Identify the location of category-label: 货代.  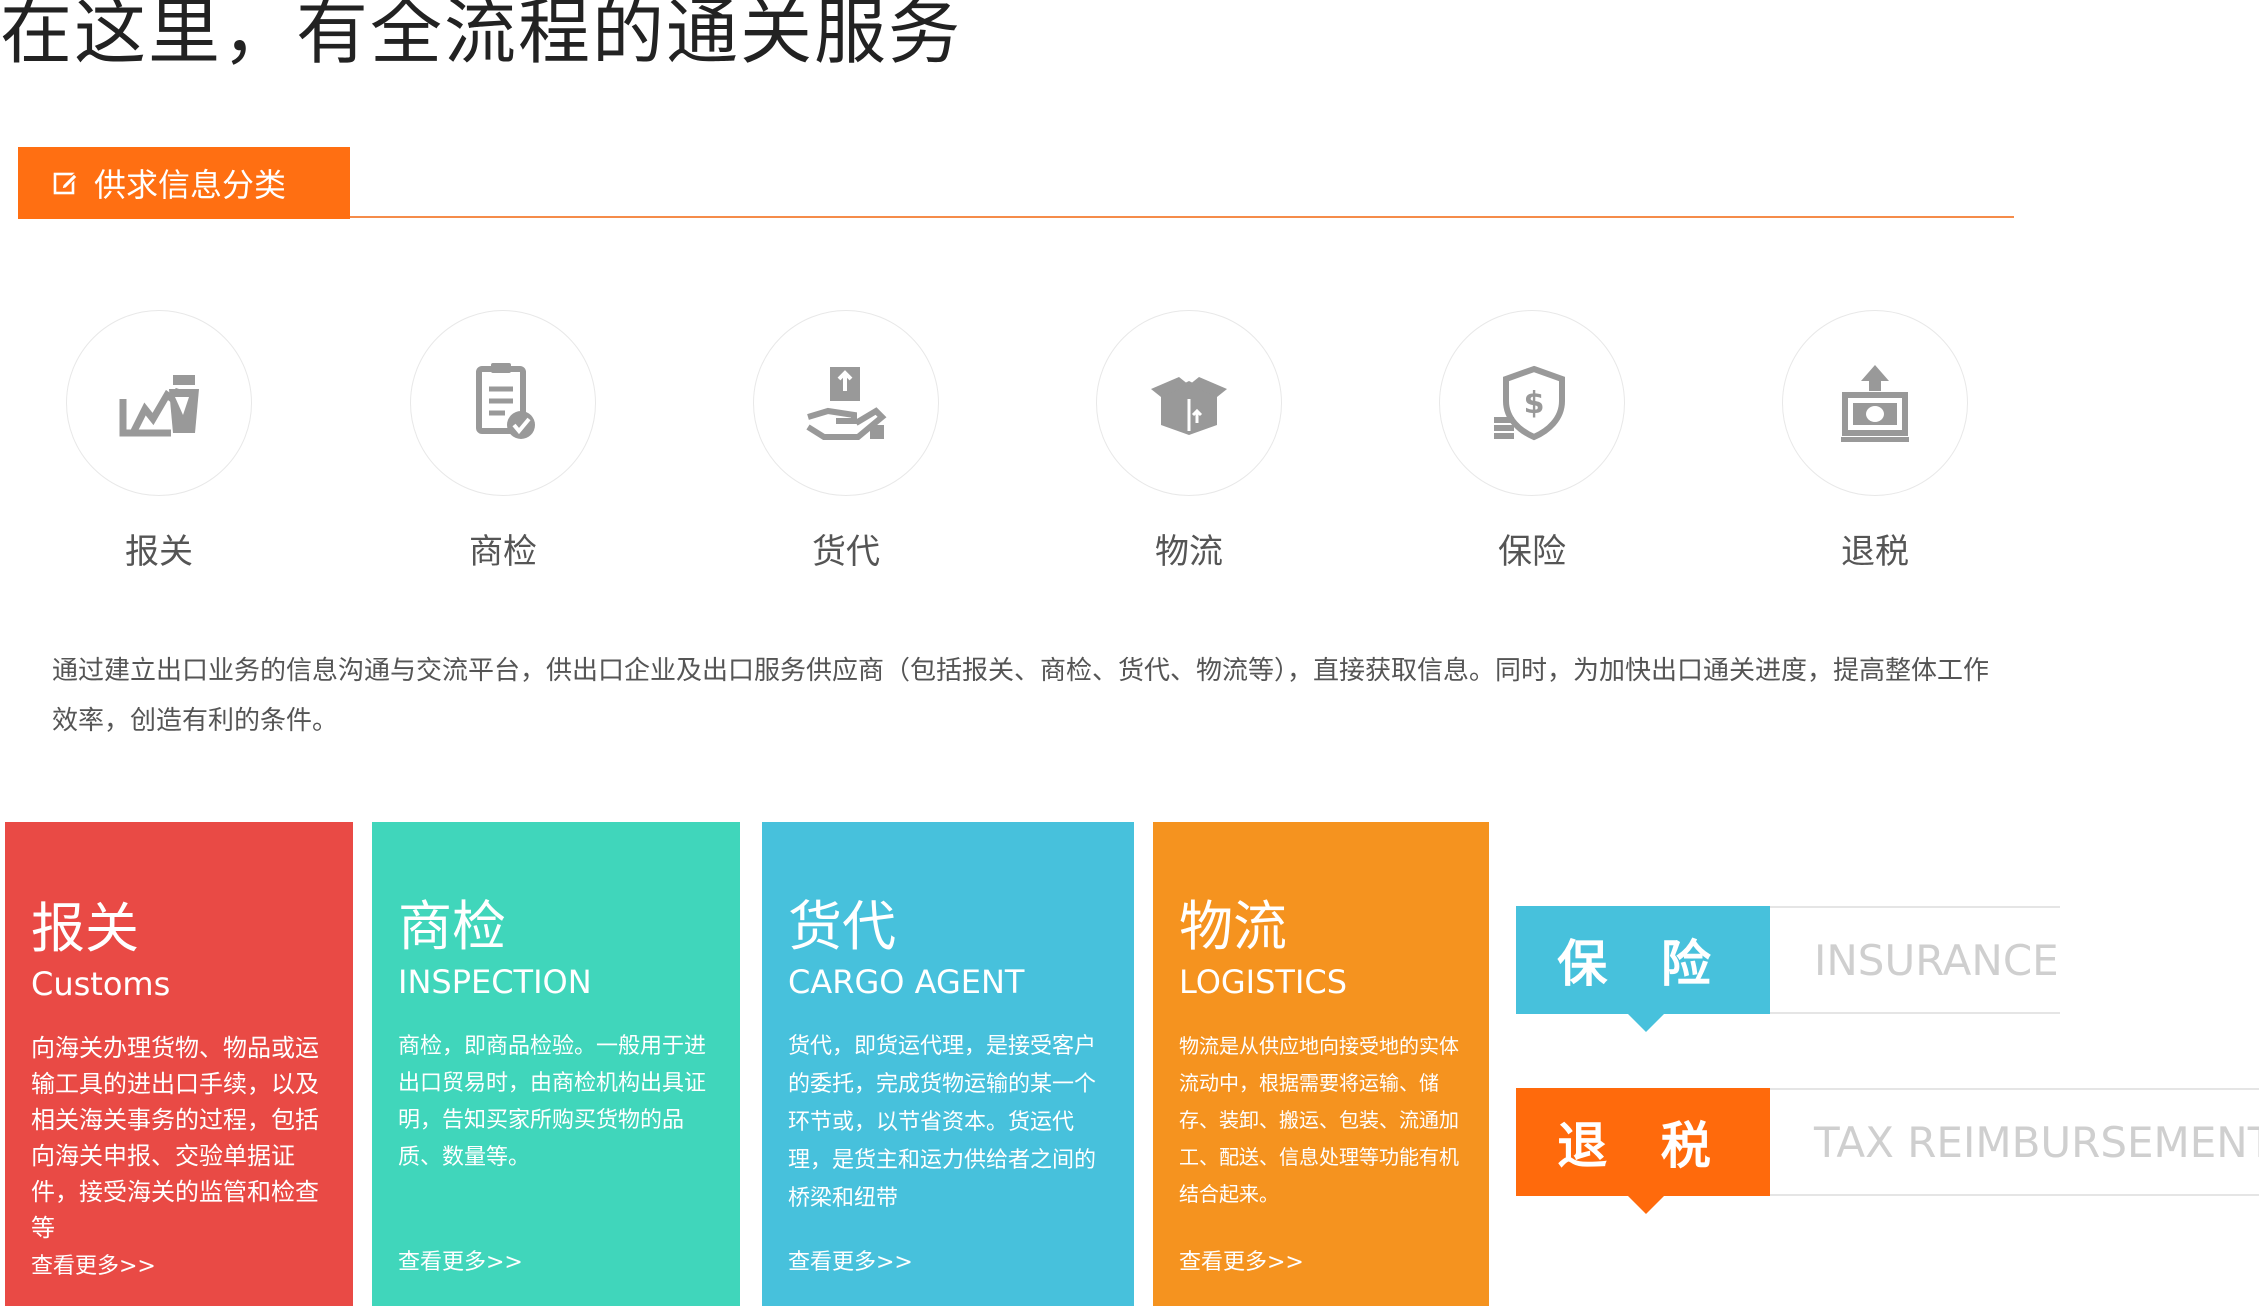
(846, 552).